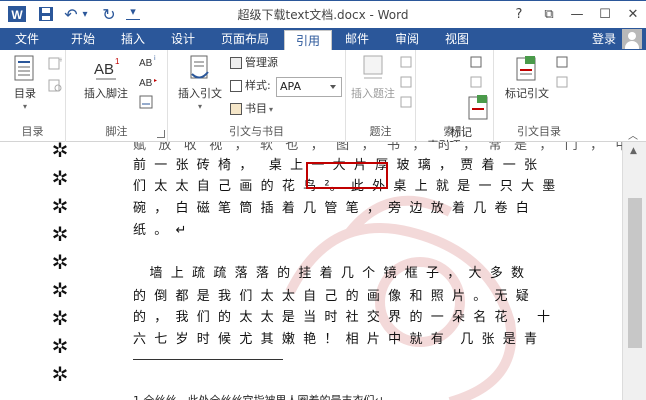 The height and width of the screenshot is (400, 646). What do you see at coordinates (476, 65) in the screenshot?
I see `insert-index-icon` at bounding box center [476, 65].